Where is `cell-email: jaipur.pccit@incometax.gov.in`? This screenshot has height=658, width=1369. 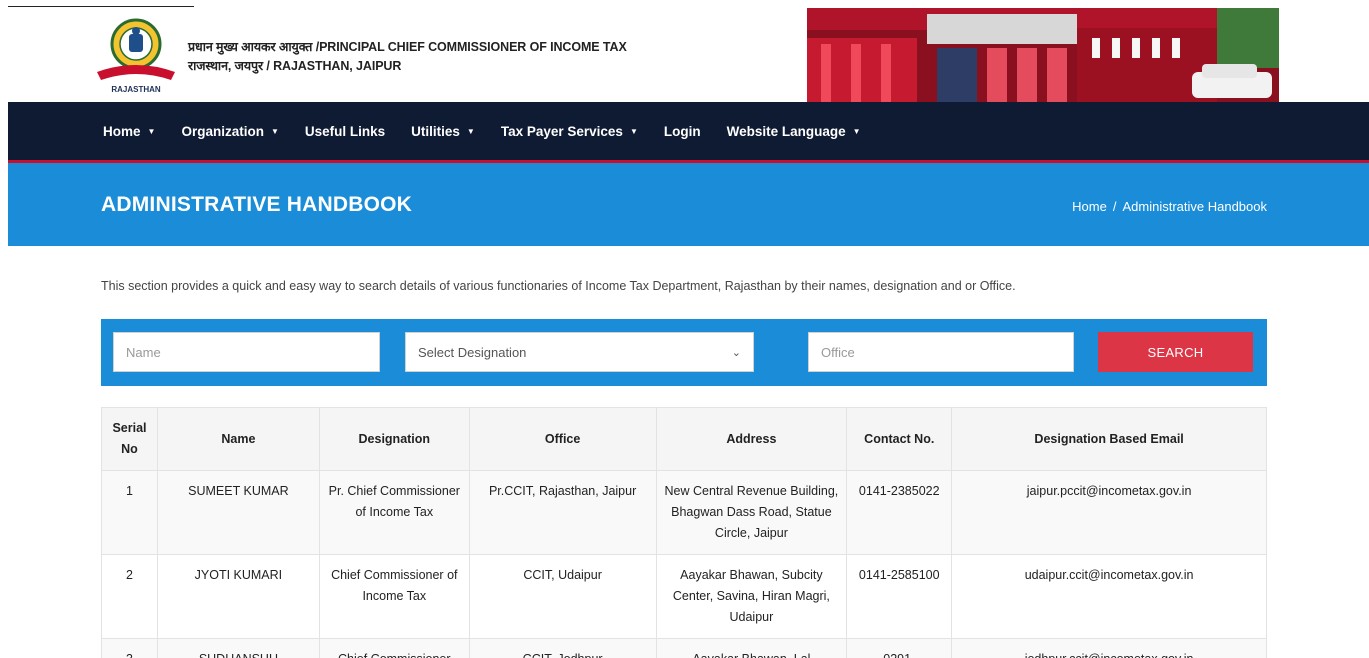
cell-email: jaipur.pccit@incometax.gov.in is located at coordinates (1109, 512).